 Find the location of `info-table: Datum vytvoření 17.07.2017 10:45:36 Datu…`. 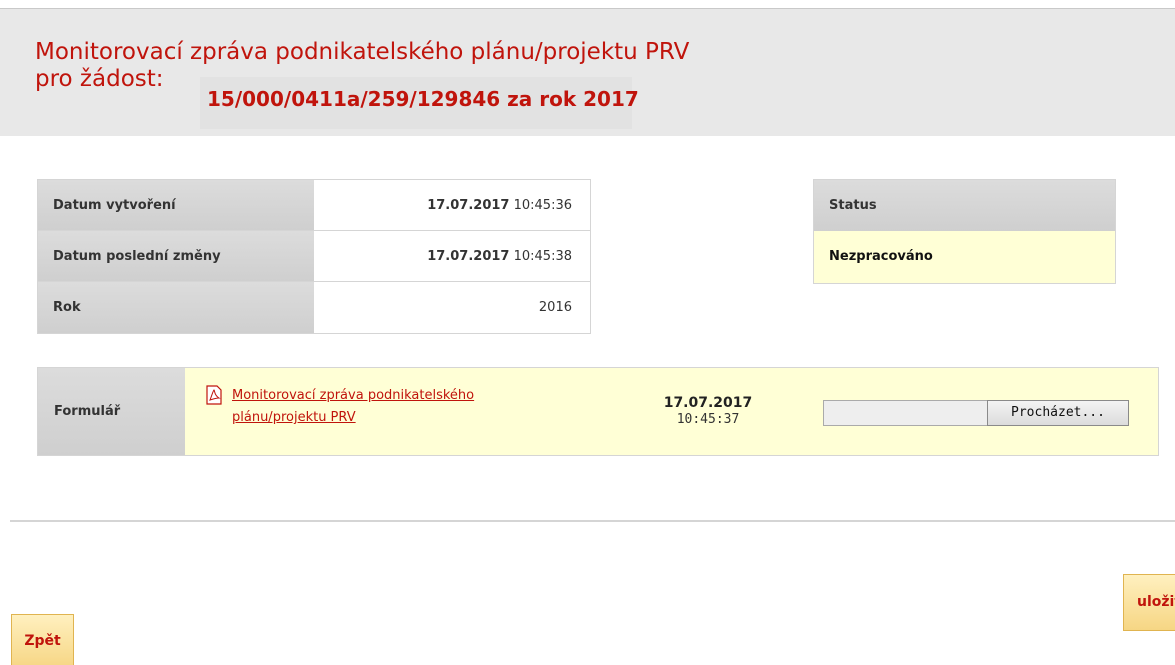

info-table: Datum vytvoření 17.07.2017 10:45:36 Datu… is located at coordinates (314, 256).